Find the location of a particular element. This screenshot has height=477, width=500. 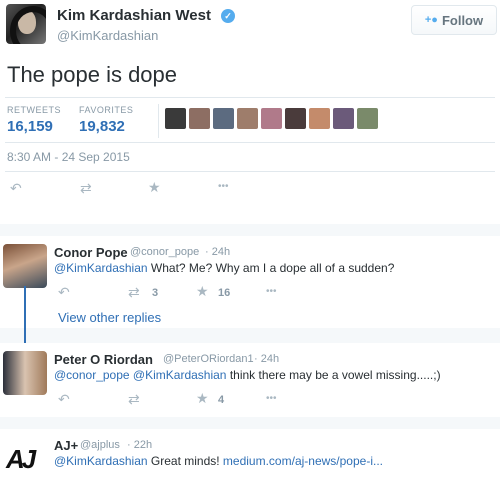

retweet-count: 3 is located at coordinates (155, 293).